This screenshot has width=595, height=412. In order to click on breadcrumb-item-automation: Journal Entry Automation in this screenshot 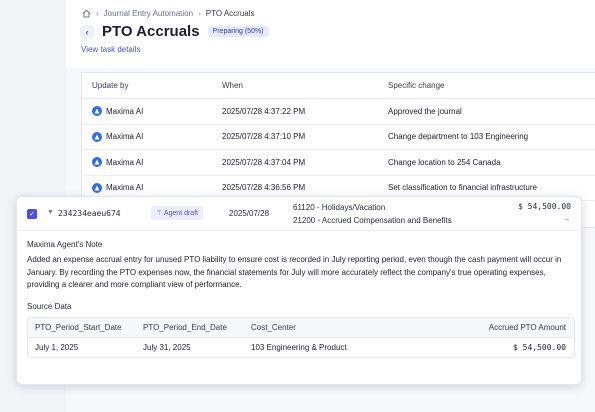, I will do `click(148, 13)`.